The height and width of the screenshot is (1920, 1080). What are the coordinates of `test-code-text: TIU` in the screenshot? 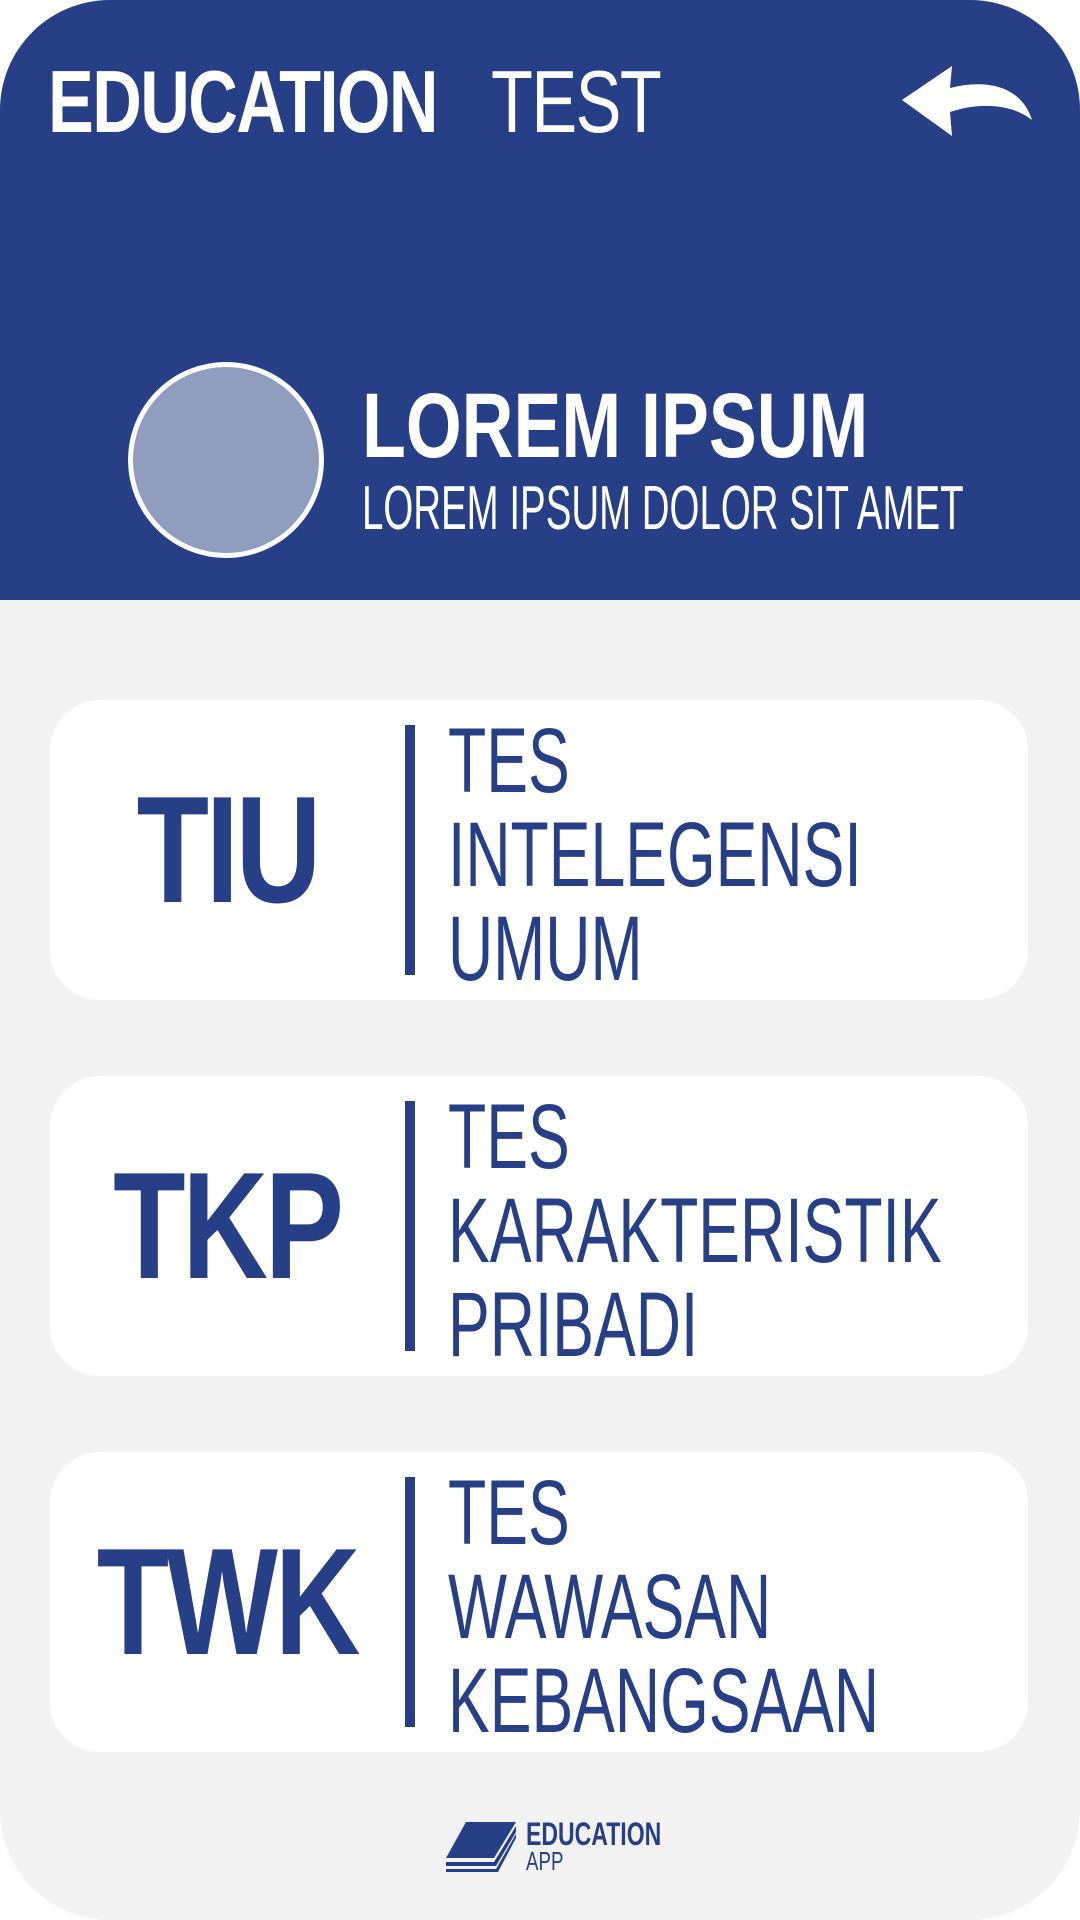 It's located at (228, 849).